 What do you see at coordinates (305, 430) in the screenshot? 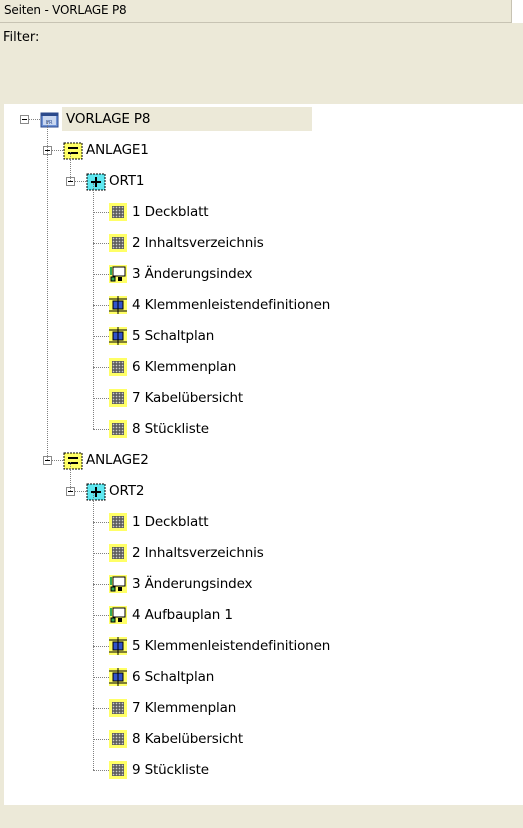
I see `tree-node-page: 8 Stückliste` at bounding box center [305, 430].